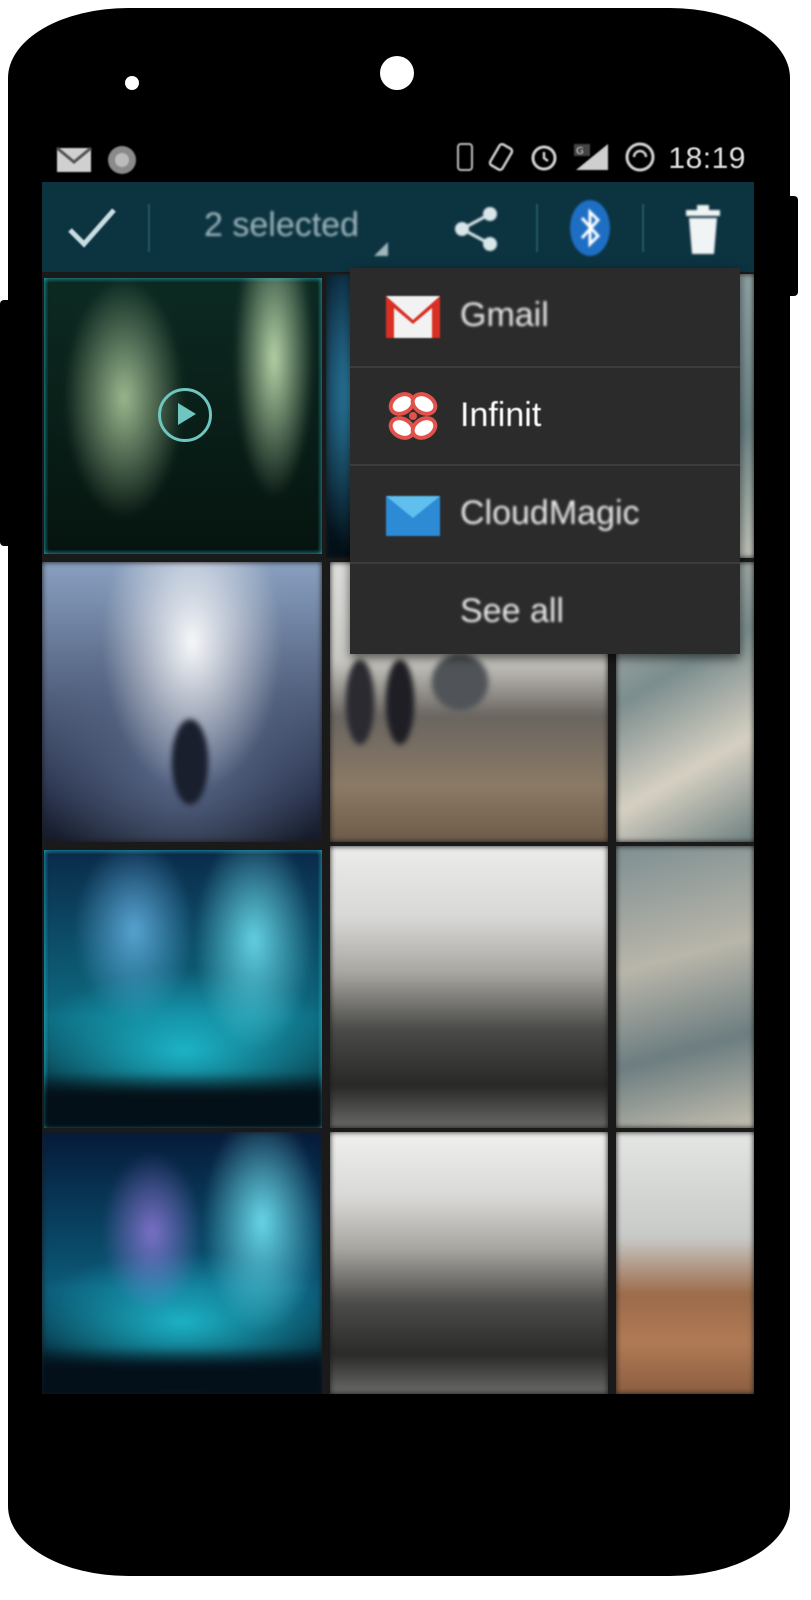 The image size is (811, 1600). Describe the element at coordinates (381, 249) in the screenshot. I see `dropdown-caret-icon` at that location.